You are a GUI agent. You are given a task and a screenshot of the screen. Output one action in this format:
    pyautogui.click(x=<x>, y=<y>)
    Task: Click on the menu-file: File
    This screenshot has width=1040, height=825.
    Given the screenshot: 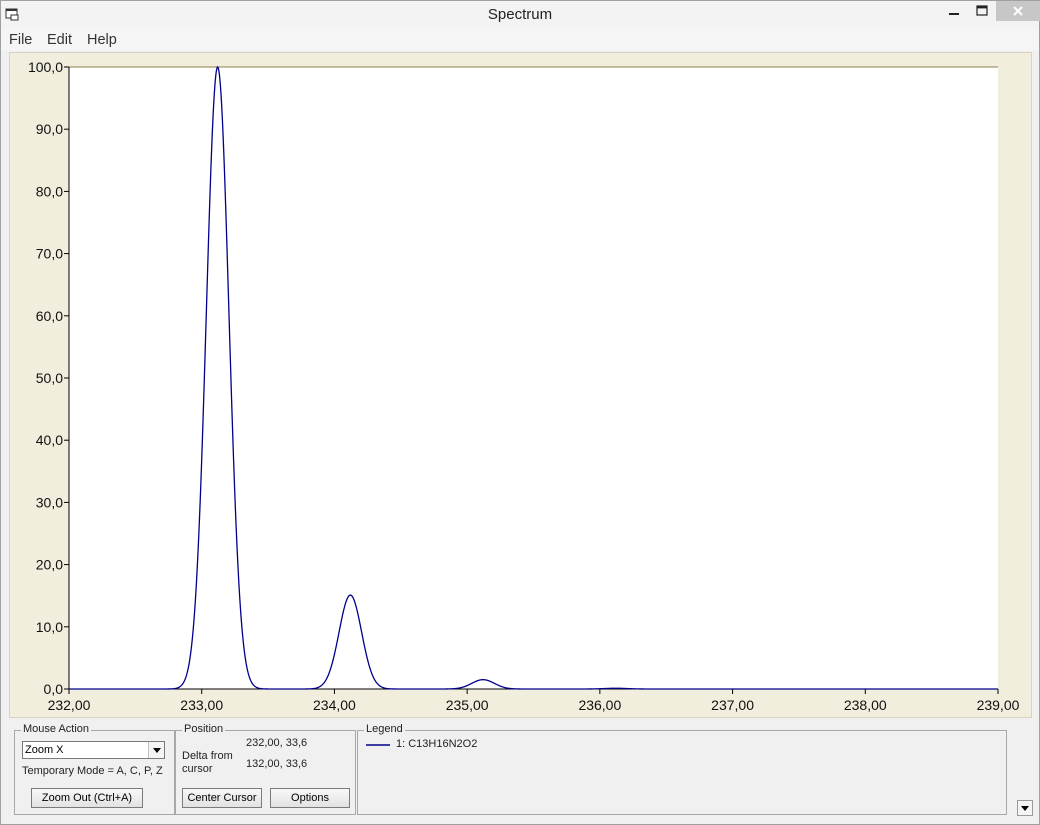 What is the action you would take?
    pyautogui.click(x=20, y=40)
    